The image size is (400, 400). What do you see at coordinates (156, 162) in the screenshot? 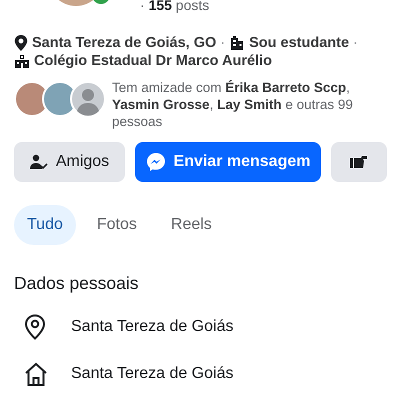
I see `messenger-icon` at bounding box center [156, 162].